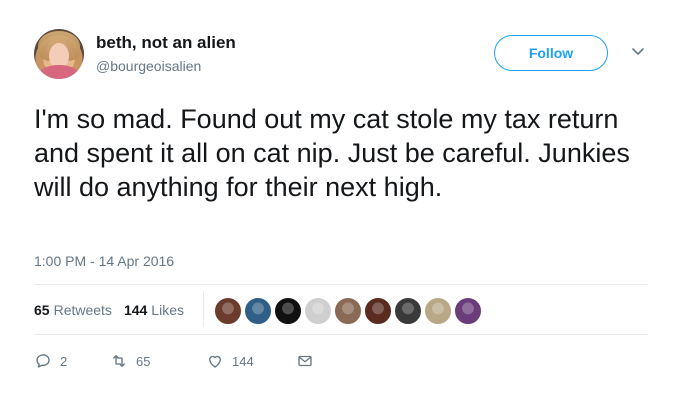 The width and height of the screenshot is (688, 401). What do you see at coordinates (119, 361) in the screenshot?
I see `retweet-icon` at bounding box center [119, 361].